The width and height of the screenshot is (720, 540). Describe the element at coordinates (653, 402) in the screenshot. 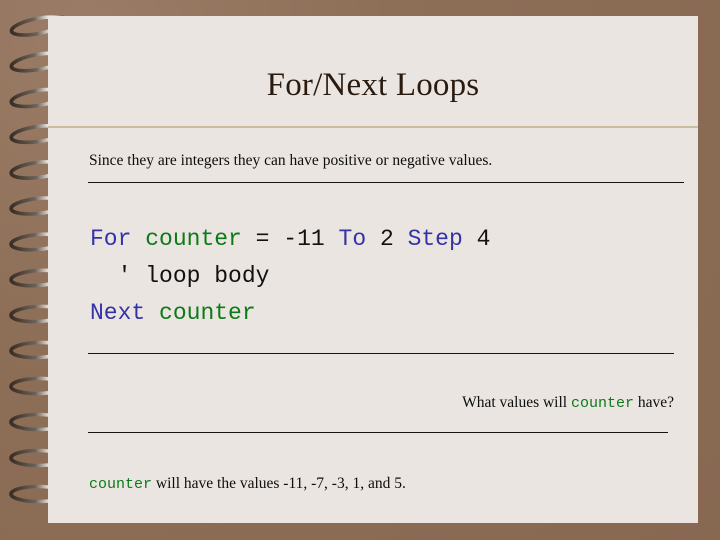

I see `question-suffix: have?` at that location.